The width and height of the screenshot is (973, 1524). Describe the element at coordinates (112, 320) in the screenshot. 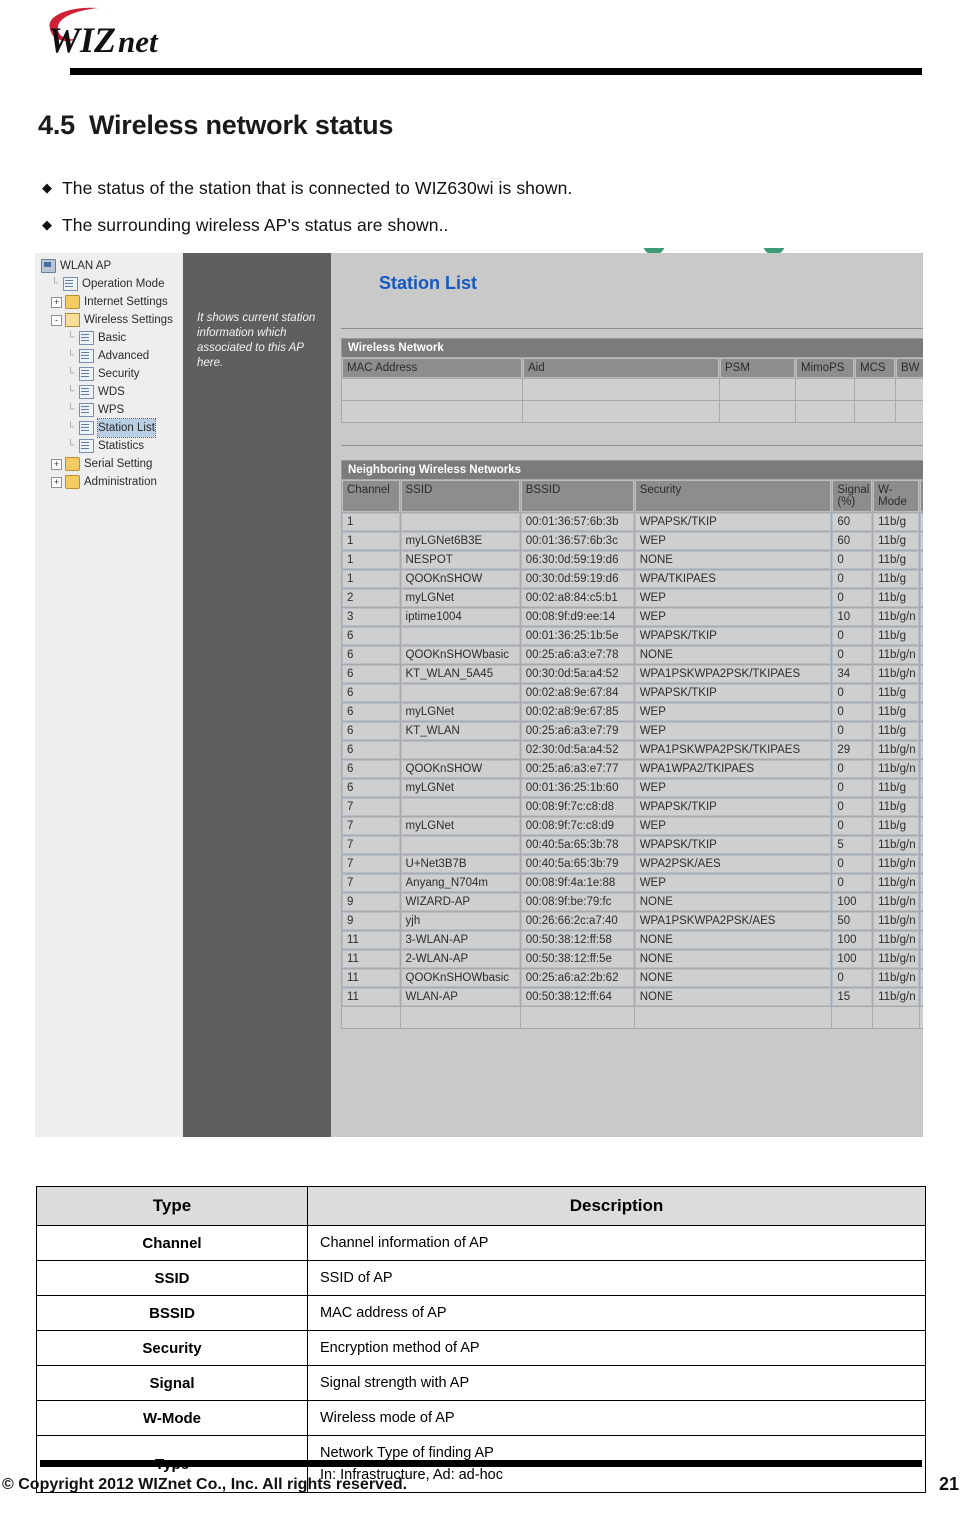

I see `tree-item-wireless-settings: - Wireless Settings` at that location.